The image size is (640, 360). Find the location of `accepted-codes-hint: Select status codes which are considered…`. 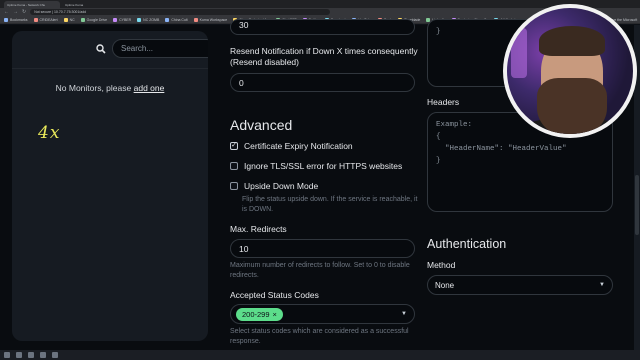

accepted-codes-hint: Select status codes which are considered… is located at coordinates (319, 336).